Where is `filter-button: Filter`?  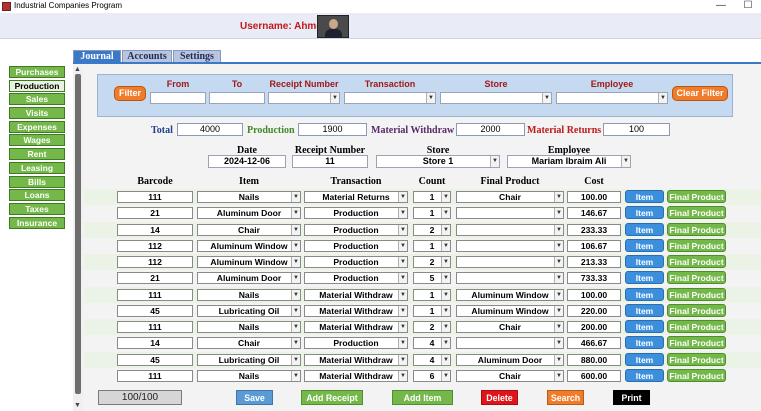
filter-button: Filter is located at coordinates (130, 93).